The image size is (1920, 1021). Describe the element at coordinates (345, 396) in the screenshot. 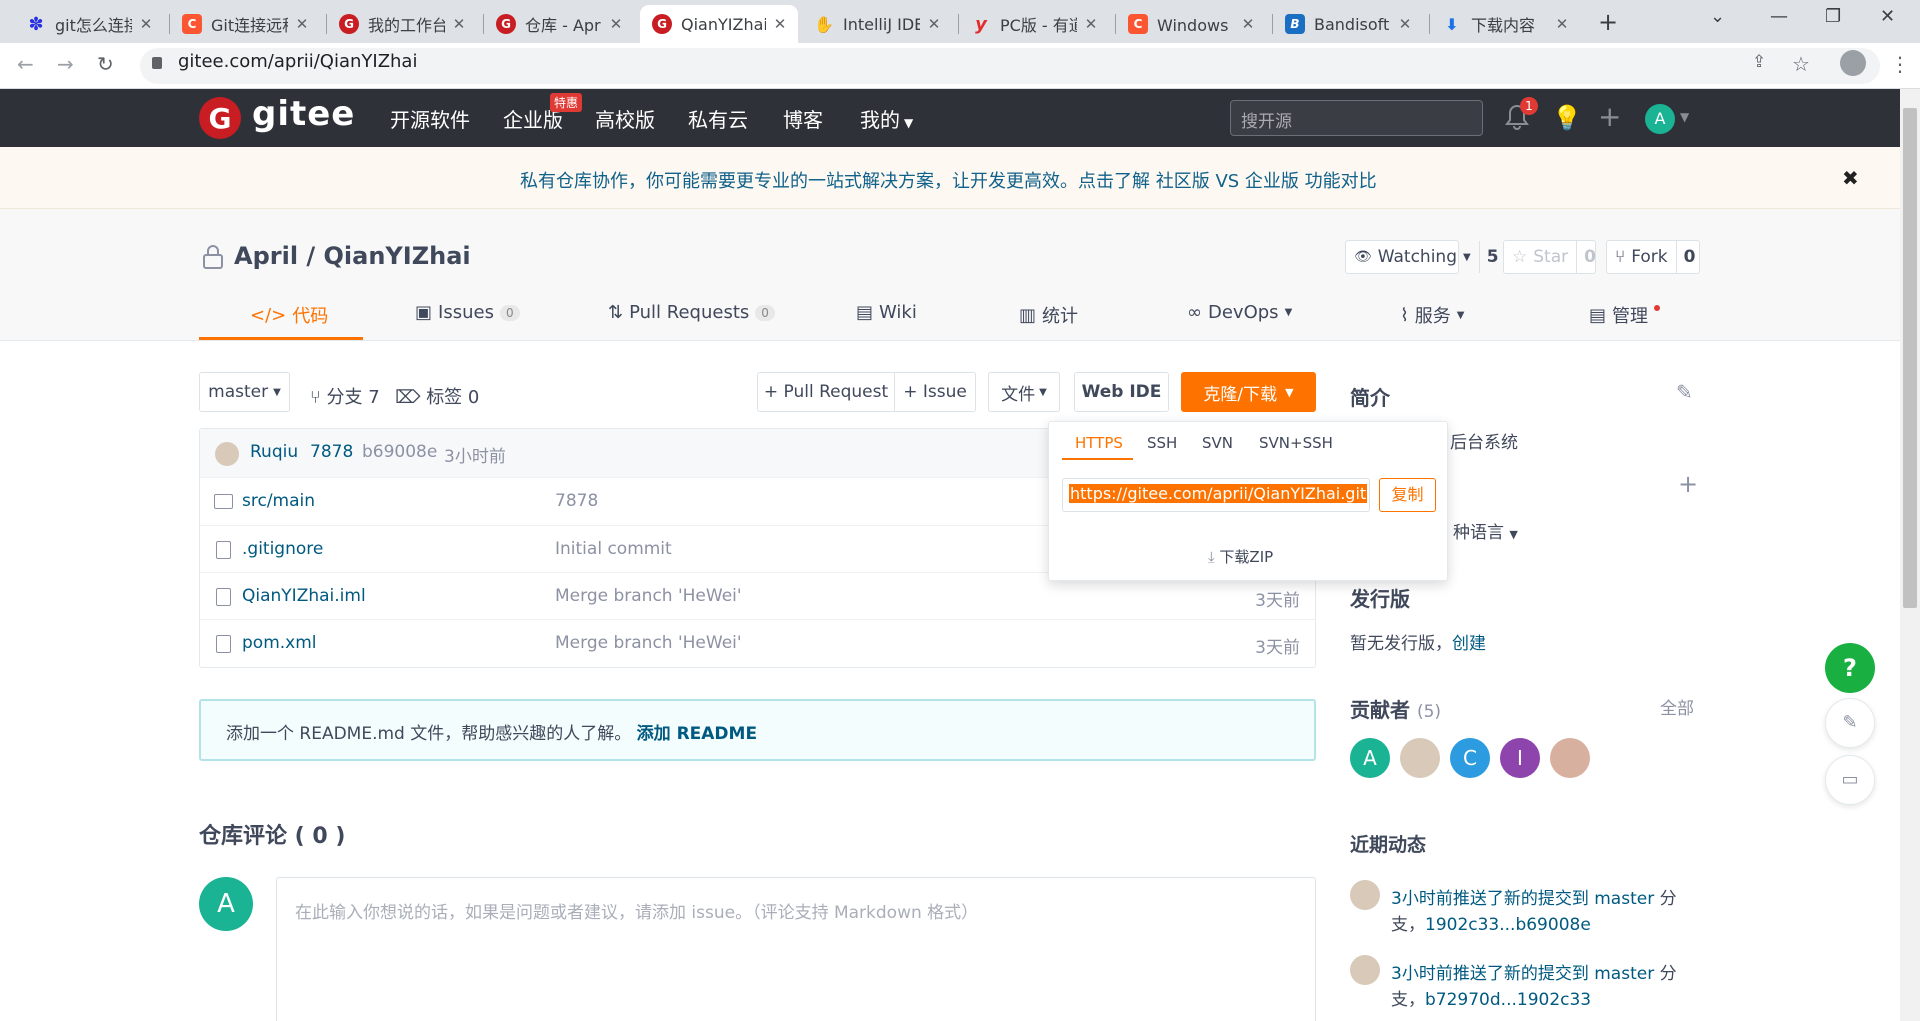

I see `branches-link: ⑂ 分支 7` at that location.